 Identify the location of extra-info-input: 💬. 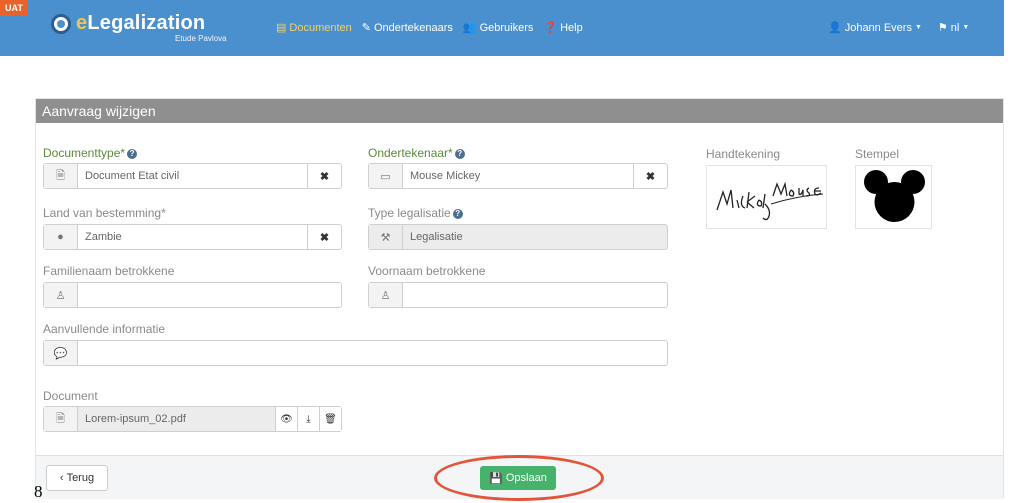
(355, 353).